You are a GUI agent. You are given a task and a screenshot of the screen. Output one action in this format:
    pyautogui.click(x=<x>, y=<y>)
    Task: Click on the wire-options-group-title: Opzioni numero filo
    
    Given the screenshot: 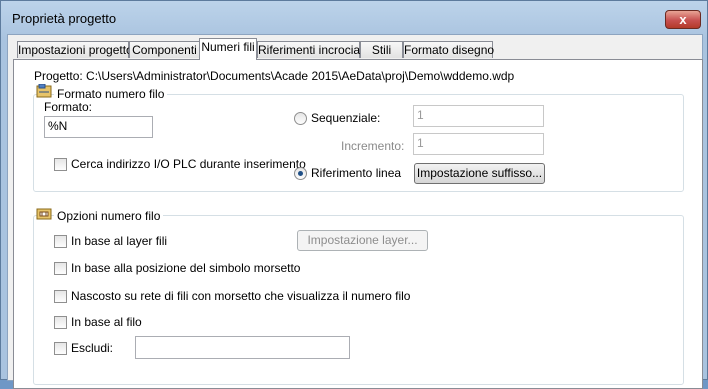 What is the action you would take?
    pyautogui.click(x=109, y=216)
    